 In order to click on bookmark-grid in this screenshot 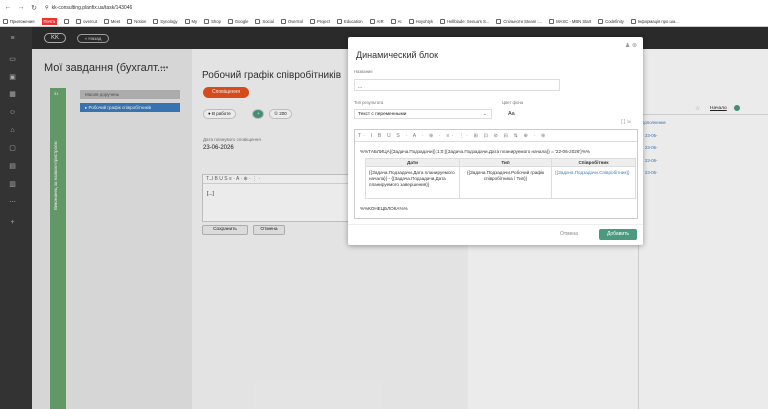, I will do `click(67, 21)`.